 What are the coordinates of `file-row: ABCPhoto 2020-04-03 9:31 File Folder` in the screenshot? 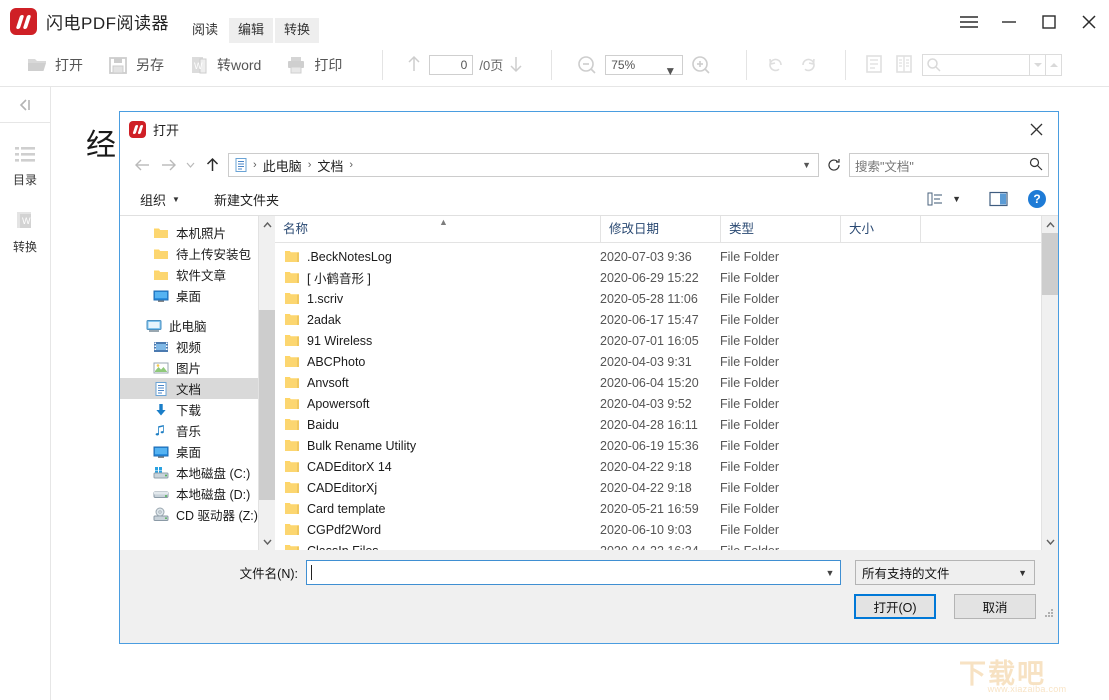 It's located at (658, 361).